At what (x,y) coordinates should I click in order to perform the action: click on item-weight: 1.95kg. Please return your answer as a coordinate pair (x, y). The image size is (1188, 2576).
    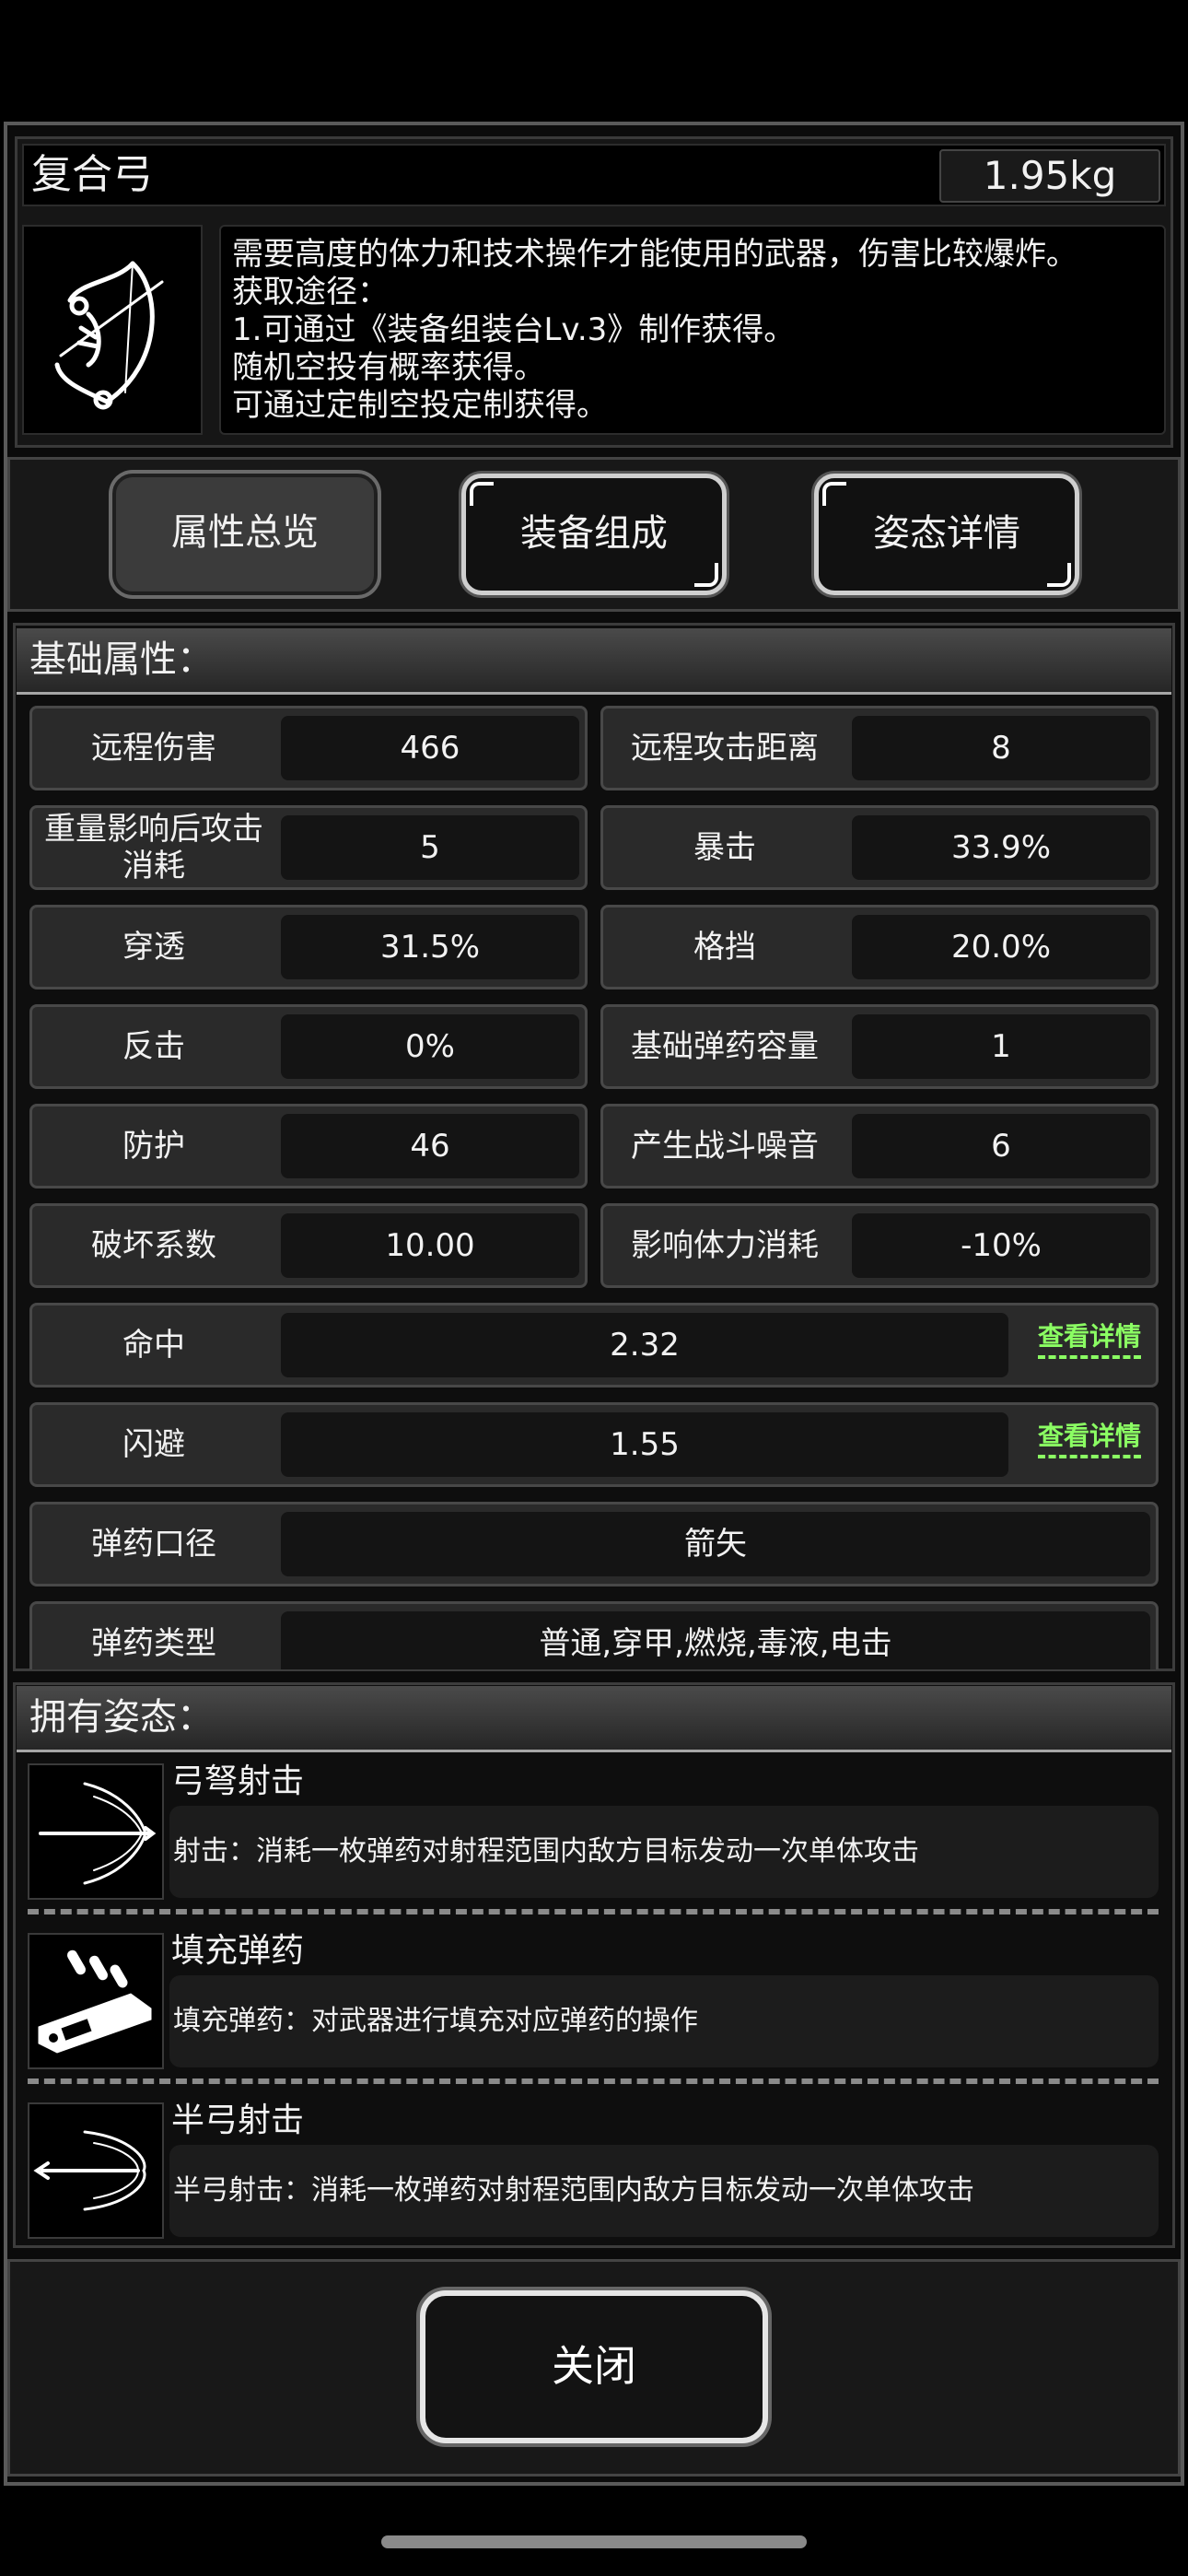
    Looking at the image, I should click on (1049, 176).